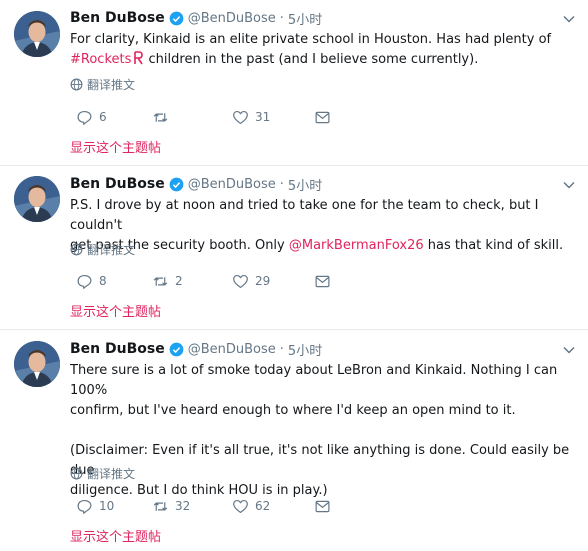 Image resolution: width=588 pixels, height=551 pixels. Describe the element at coordinates (100, 59) in the screenshot. I see `hashtag-link: #Rockets` at that location.